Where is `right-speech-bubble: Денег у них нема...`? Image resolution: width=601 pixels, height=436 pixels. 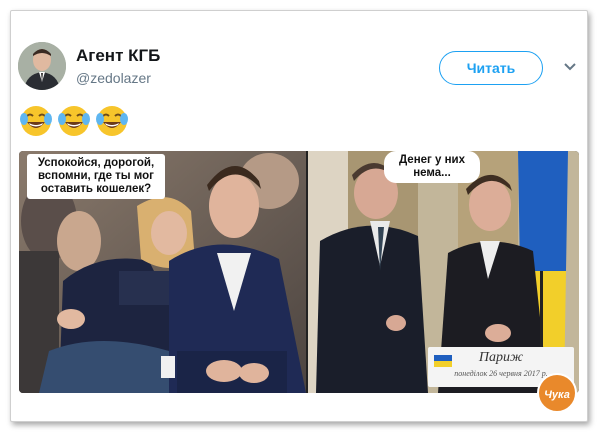
right-speech-bubble: Денег у них нема... is located at coordinates (432, 167).